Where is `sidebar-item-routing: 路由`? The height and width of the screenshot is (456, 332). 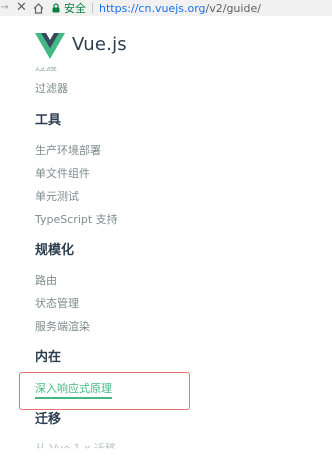 sidebar-item-routing: 路由 is located at coordinates (46, 281).